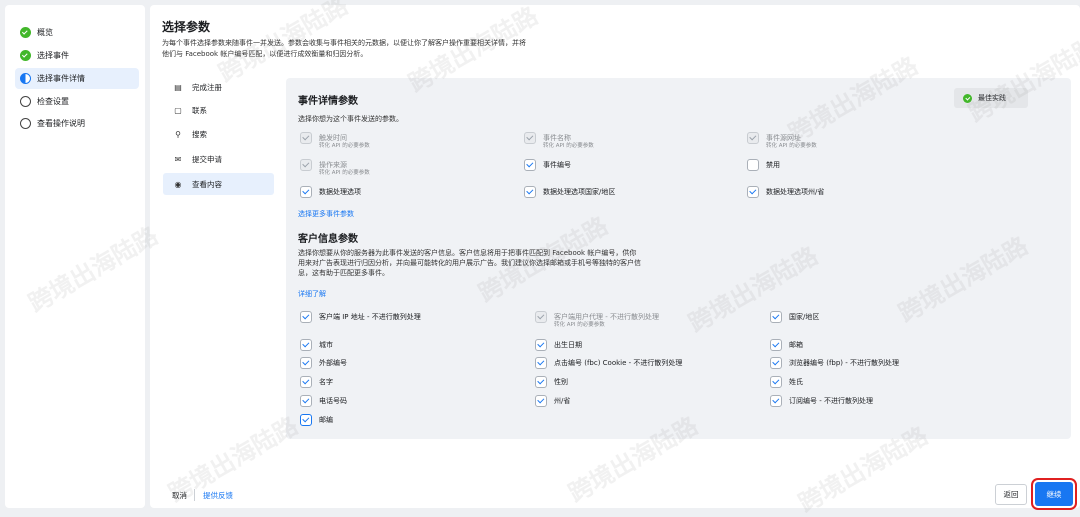 This screenshot has width=1080, height=517. What do you see at coordinates (783, 138) in the screenshot?
I see `param-label: 事件源网址` at bounding box center [783, 138].